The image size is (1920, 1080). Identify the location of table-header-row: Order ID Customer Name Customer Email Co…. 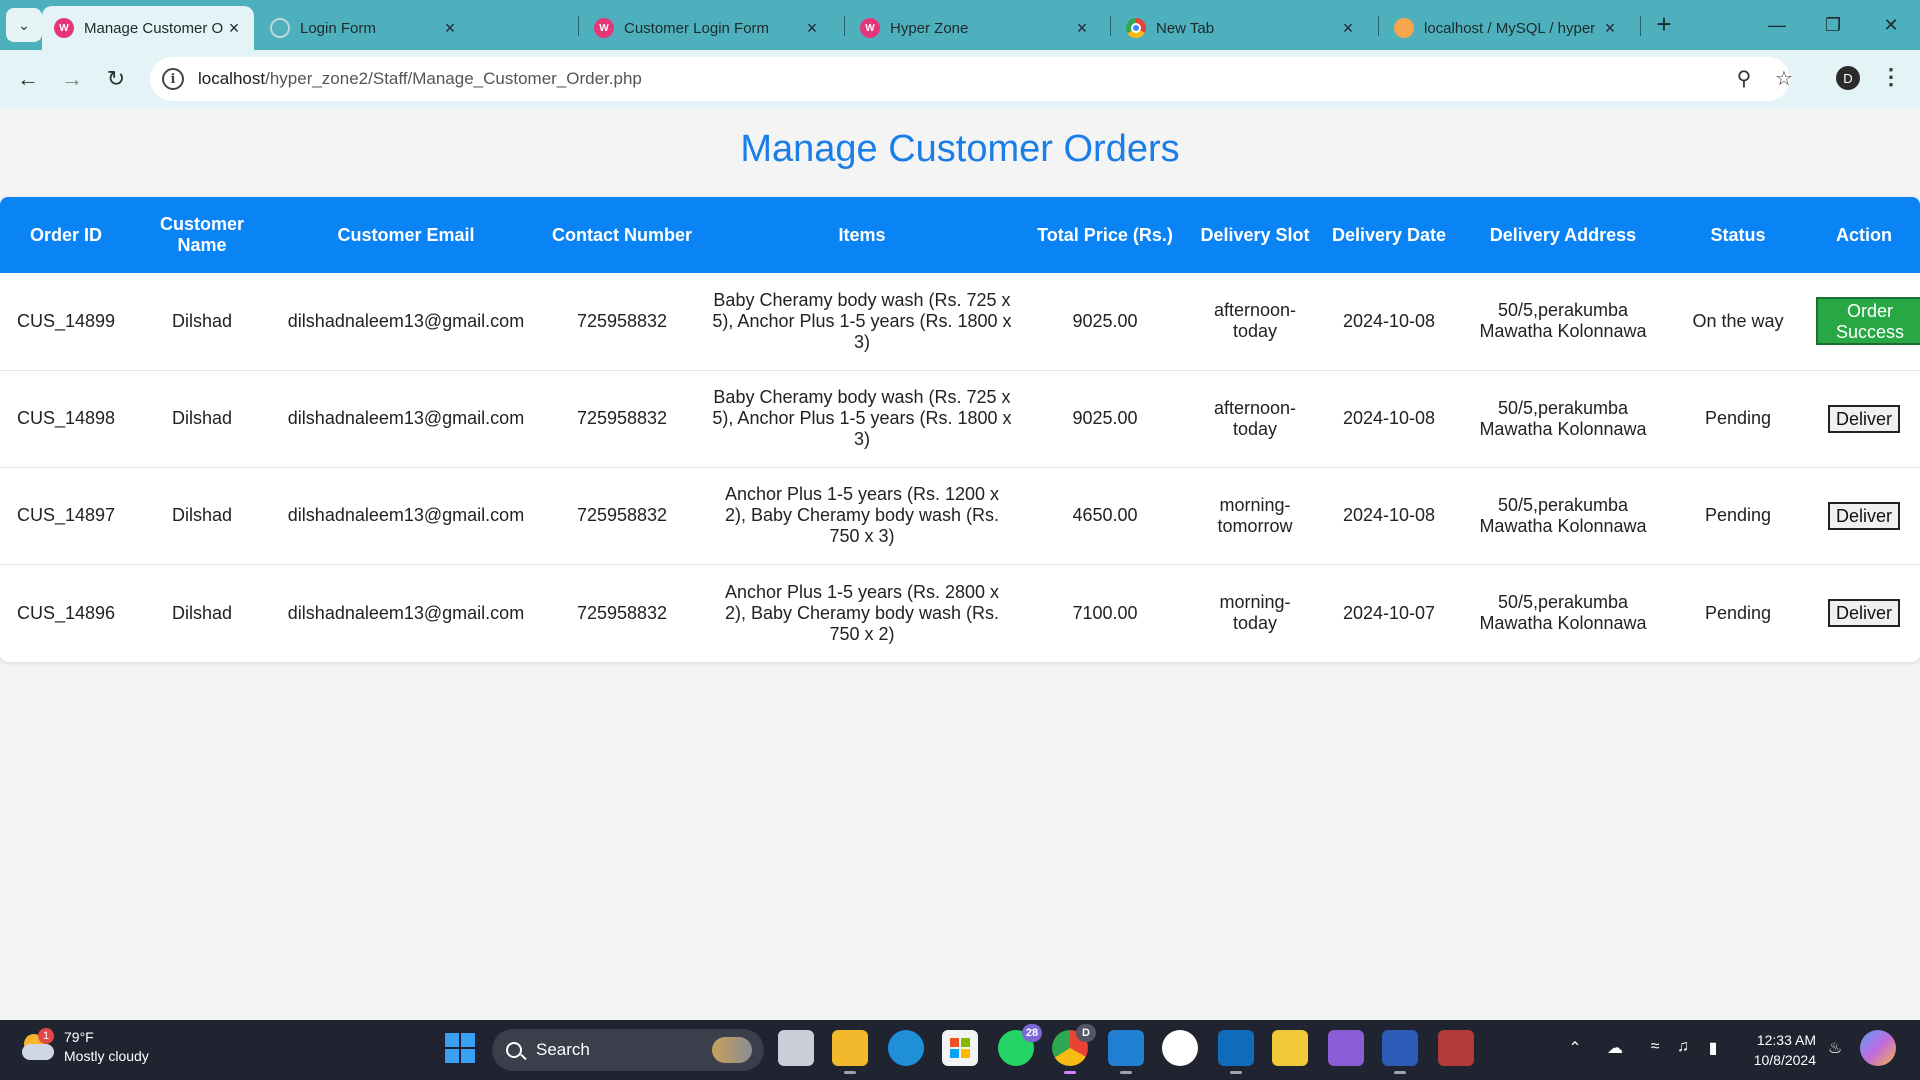
(960, 235).